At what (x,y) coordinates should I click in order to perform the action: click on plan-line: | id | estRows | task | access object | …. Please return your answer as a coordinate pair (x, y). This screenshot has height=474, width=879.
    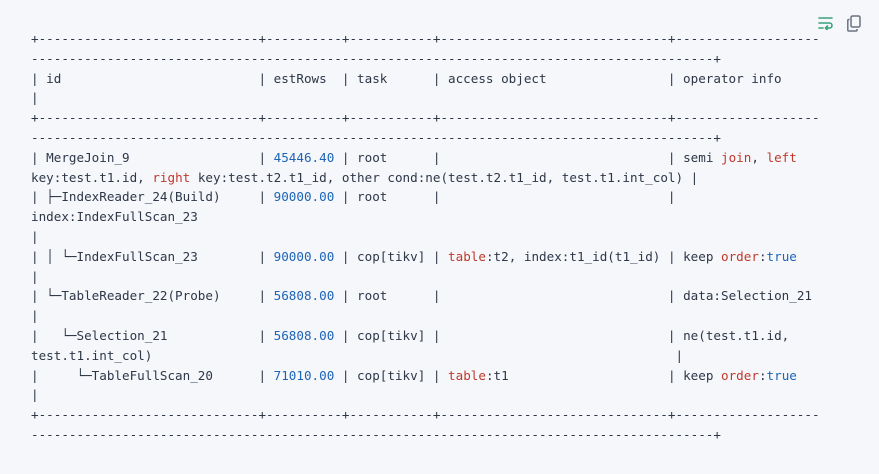
    Looking at the image, I should click on (406, 78).